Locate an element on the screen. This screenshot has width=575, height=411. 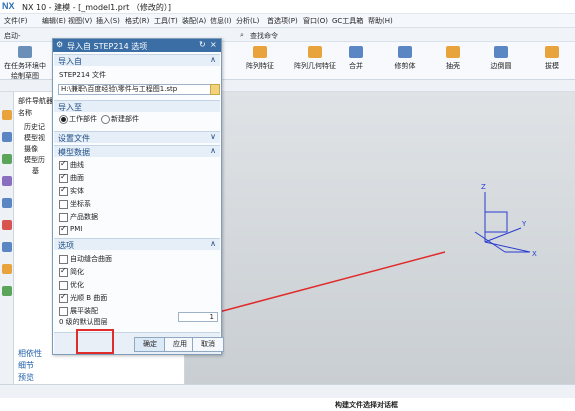
radio-new-part is located at coordinates (105, 119).